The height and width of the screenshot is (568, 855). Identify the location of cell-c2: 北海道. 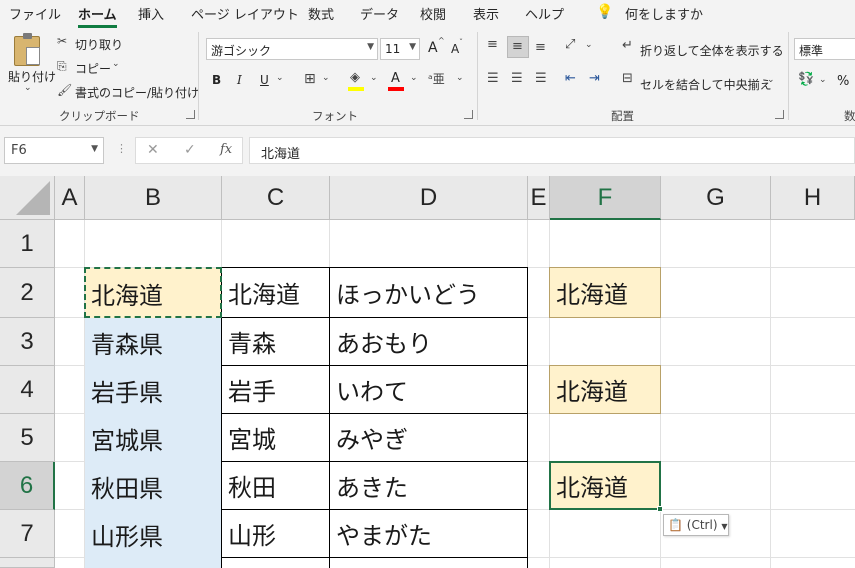
(275, 292).